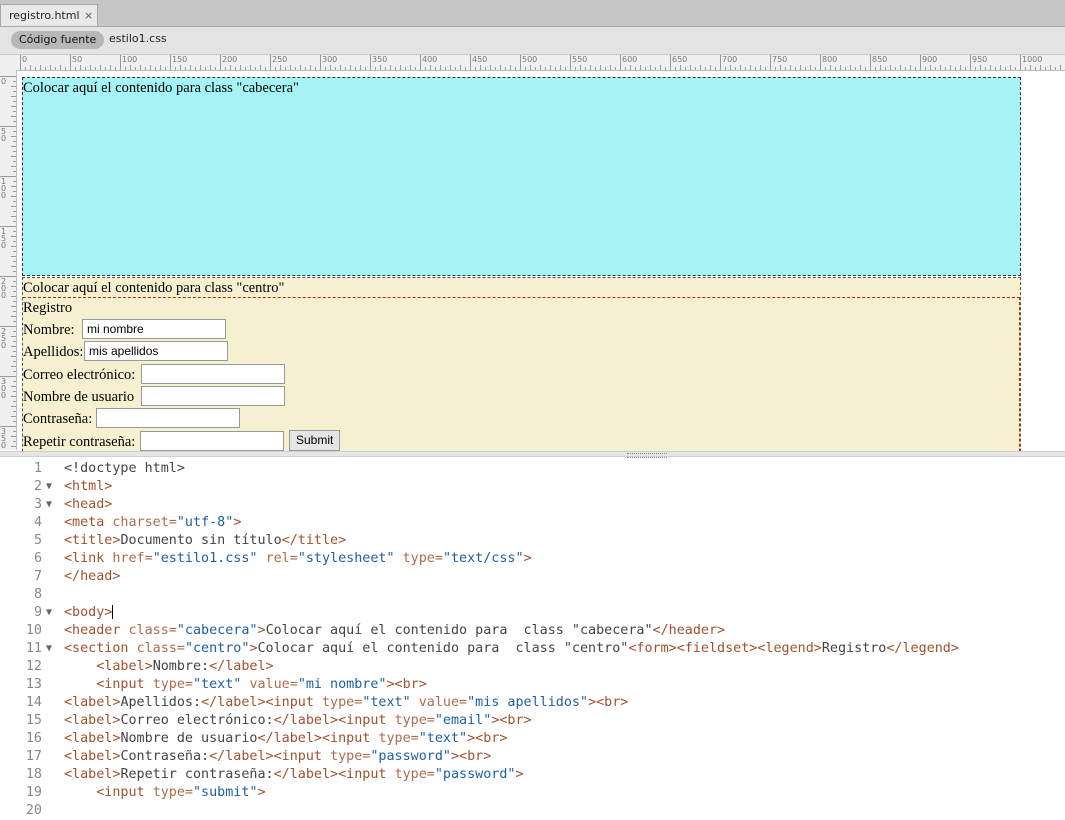 This screenshot has height=820, width=1065. Describe the element at coordinates (138, 38) in the screenshot. I see `related-file-css: estilo1.css` at that location.